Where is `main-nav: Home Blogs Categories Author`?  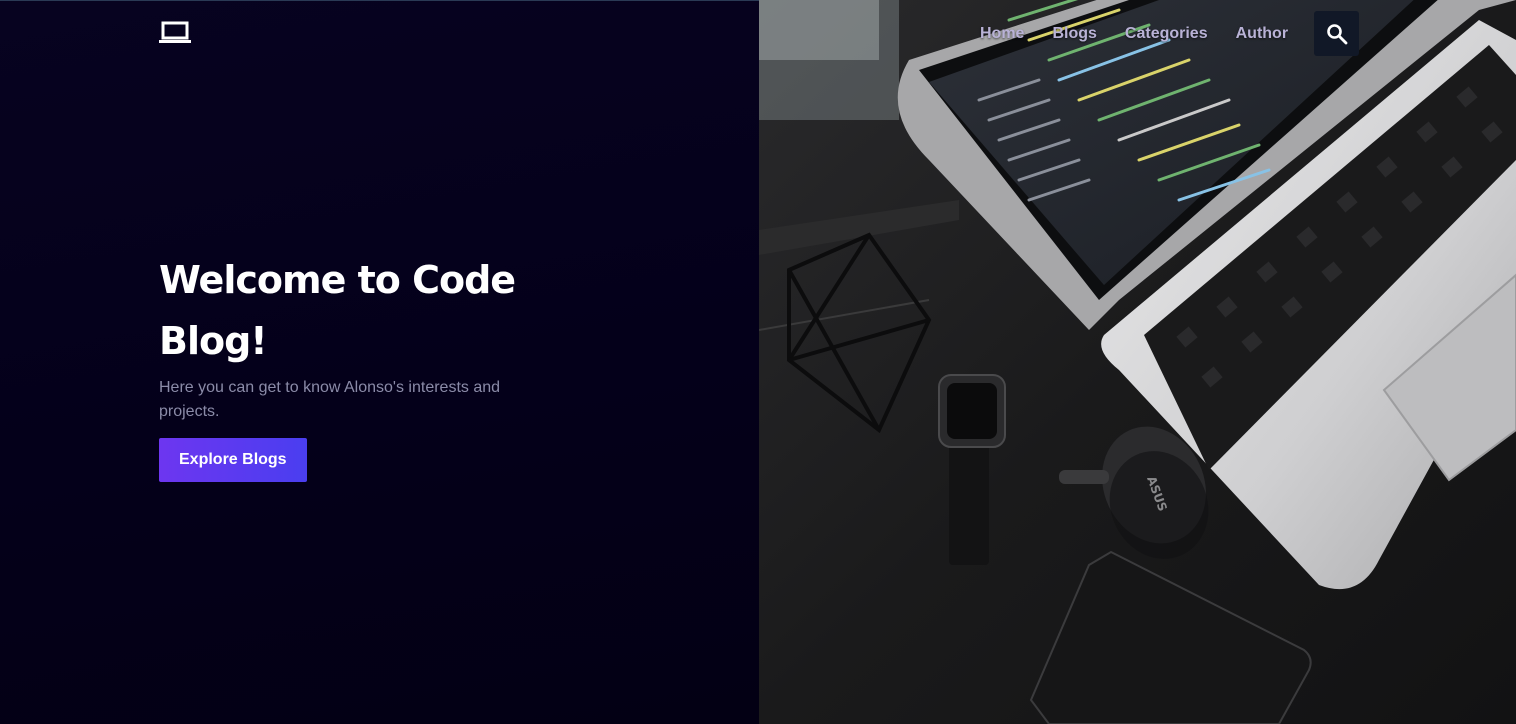
main-nav: Home Blogs Categories Author is located at coordinates (1134, 34).